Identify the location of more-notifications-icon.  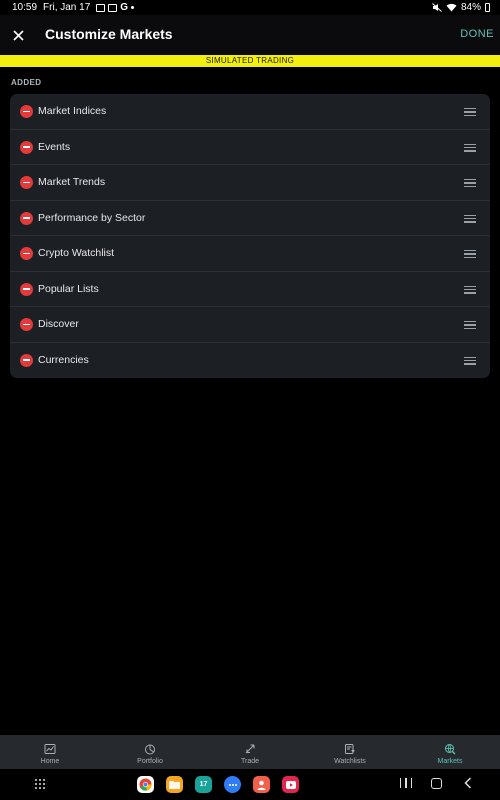
(133, 7).